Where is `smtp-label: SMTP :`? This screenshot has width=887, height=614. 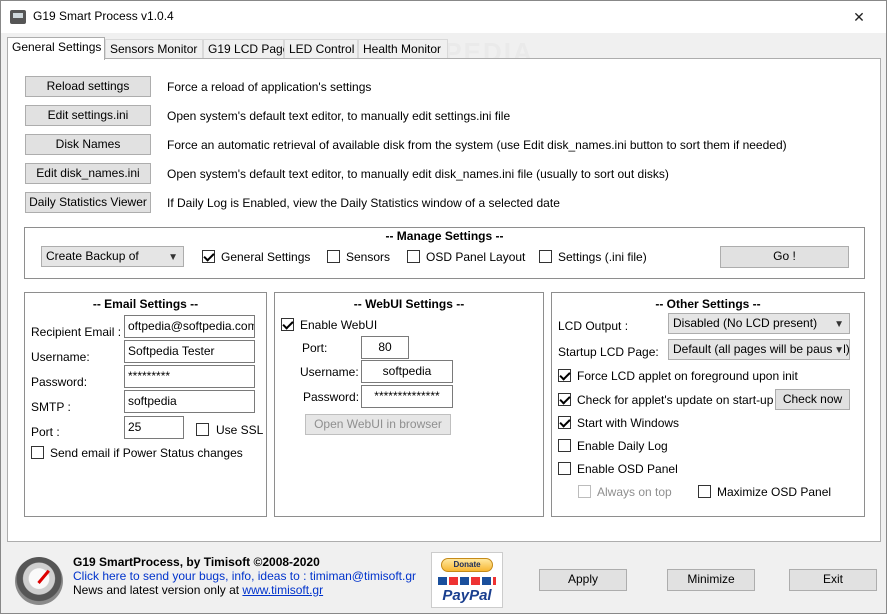
smtp-label: SMTP : is located at coordinates (51, 407).